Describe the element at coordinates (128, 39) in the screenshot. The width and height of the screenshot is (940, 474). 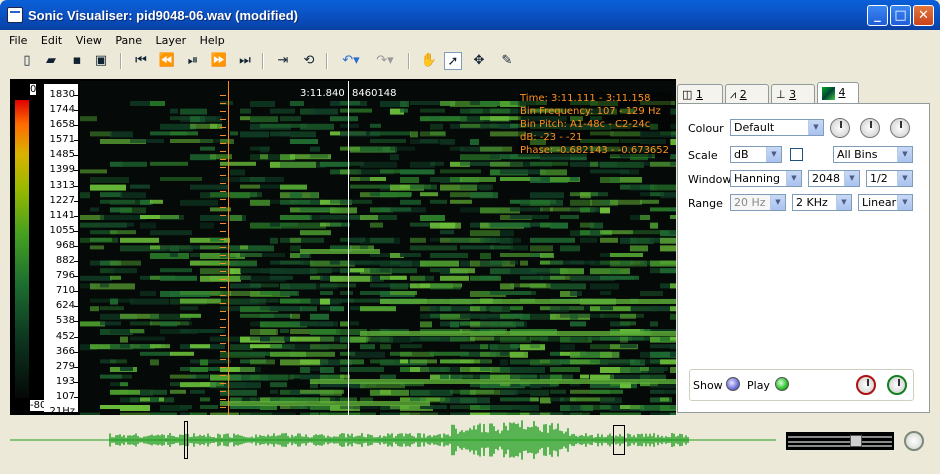
I see `menu-pane: Pane` at that location.